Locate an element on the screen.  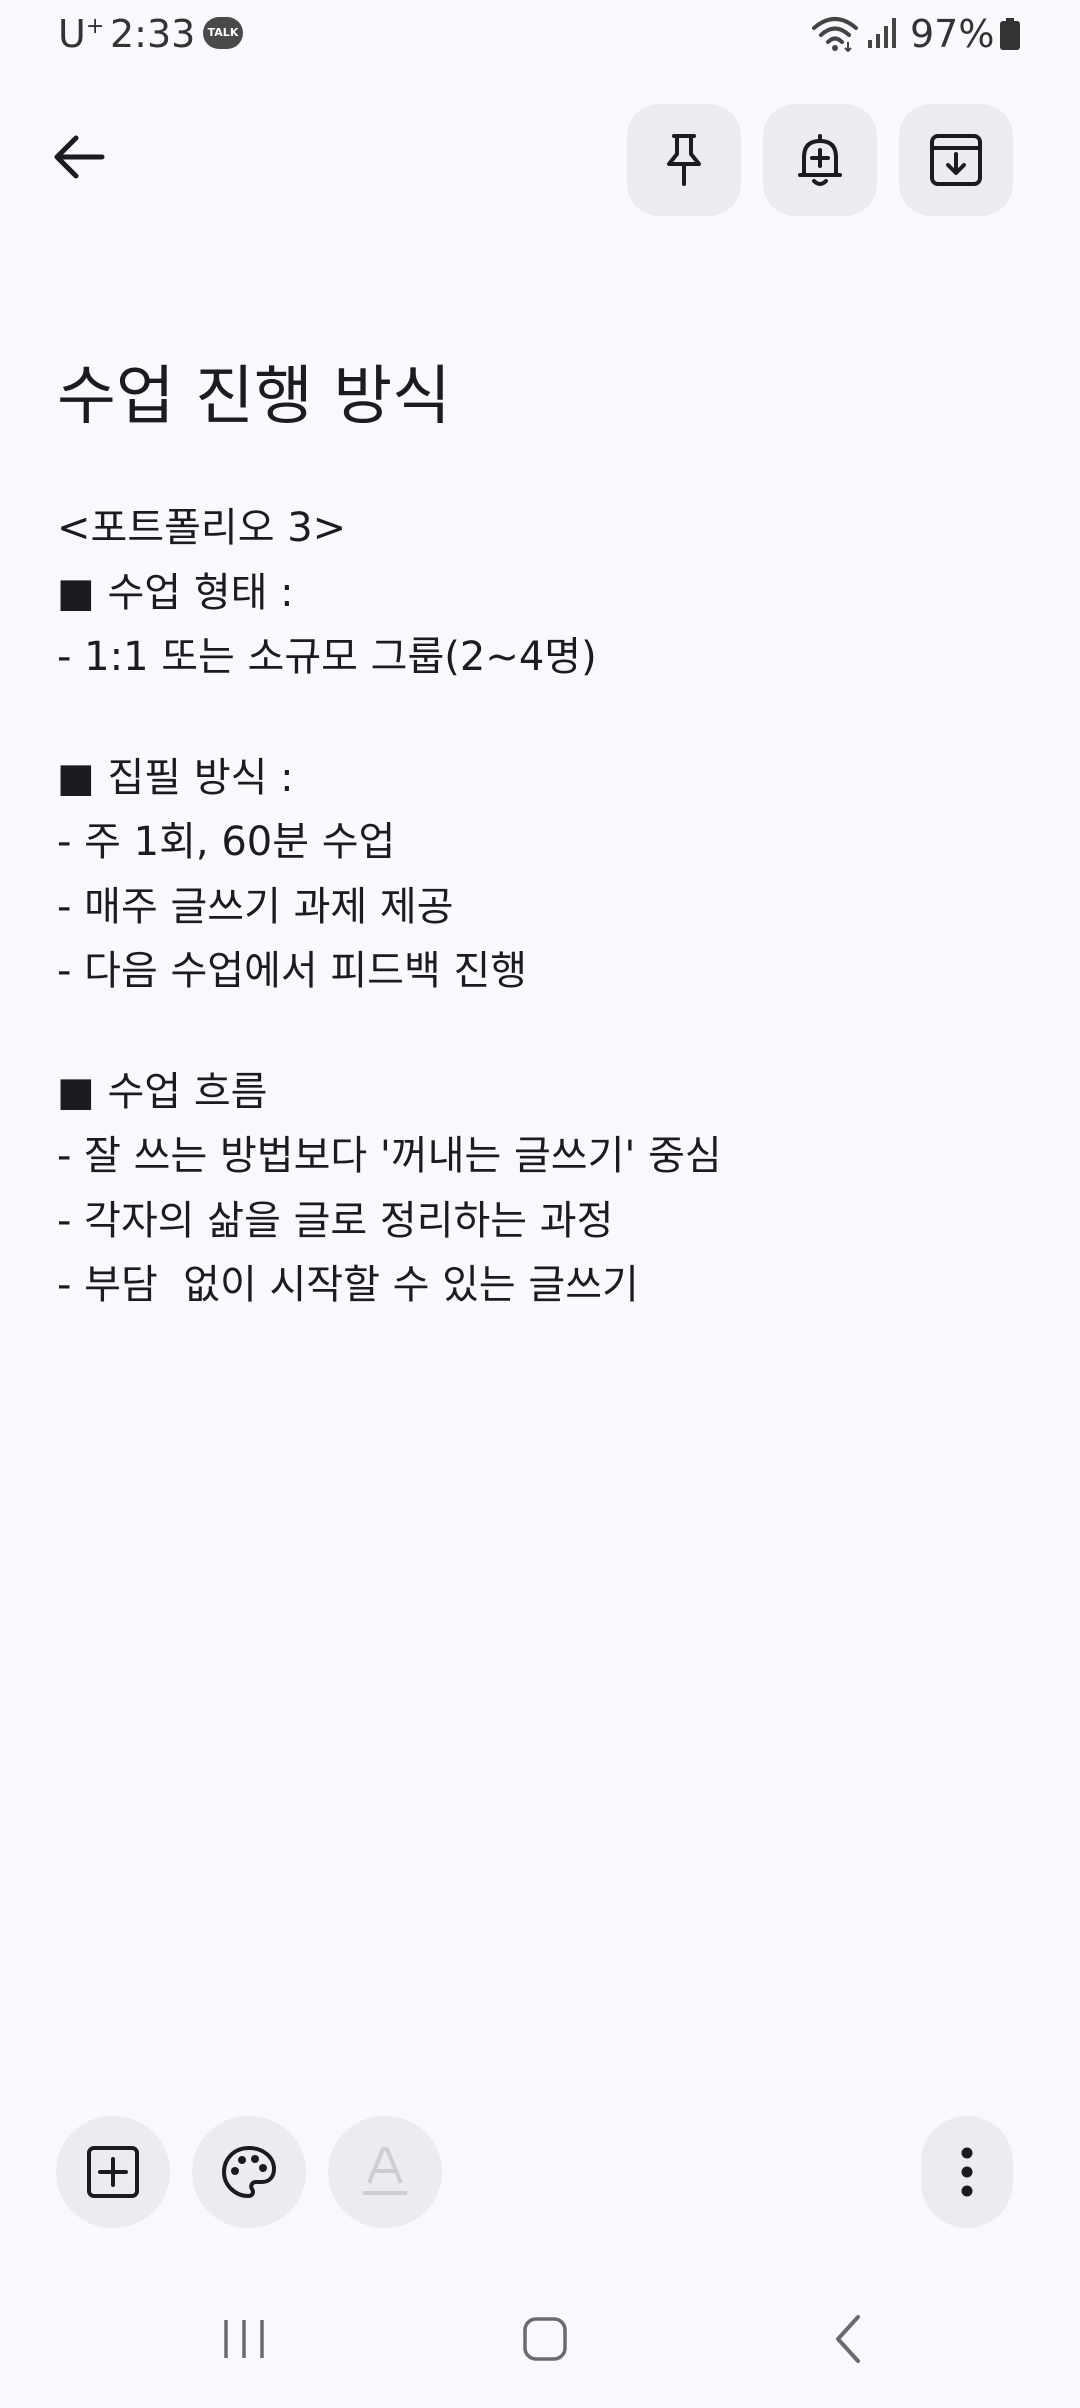
note-line: <포트폴리오 3> is located at coordinates (202, 528).